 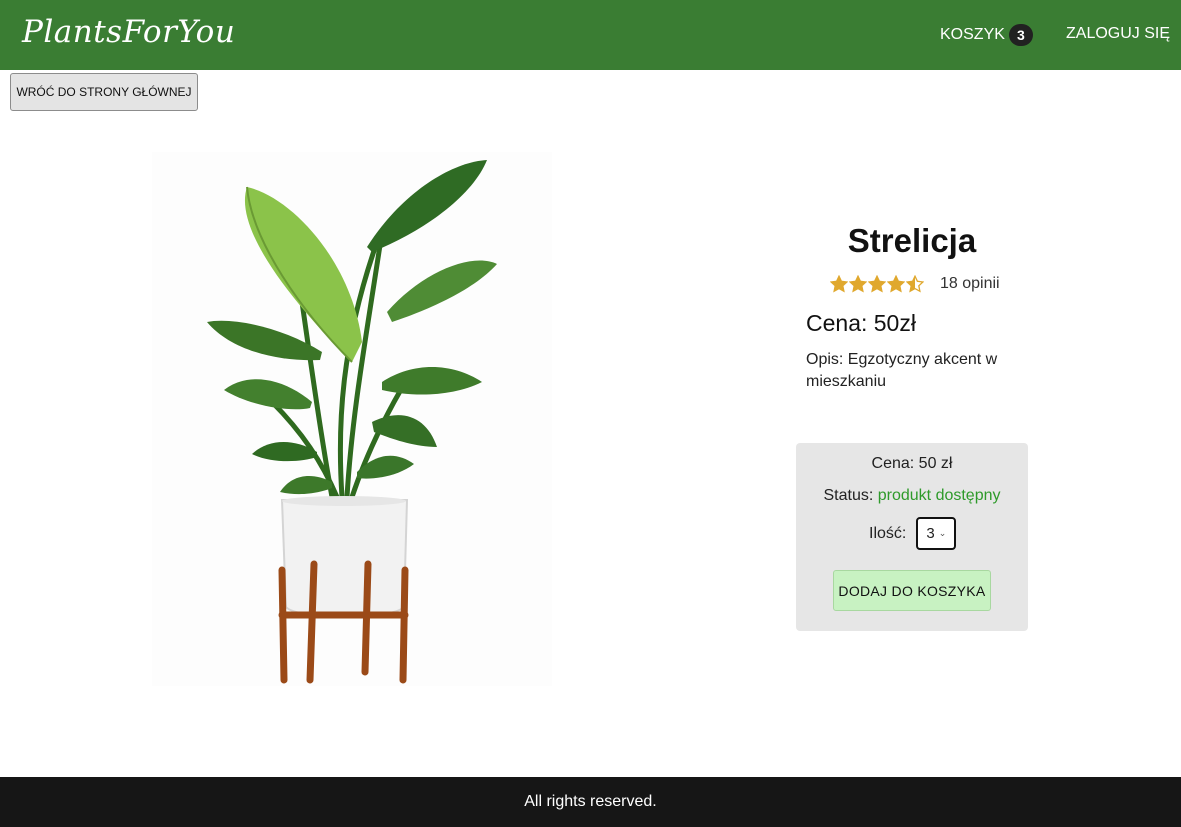 I want to click on stock-status: Status: produkt dostępny, so click(x=912, y=496).